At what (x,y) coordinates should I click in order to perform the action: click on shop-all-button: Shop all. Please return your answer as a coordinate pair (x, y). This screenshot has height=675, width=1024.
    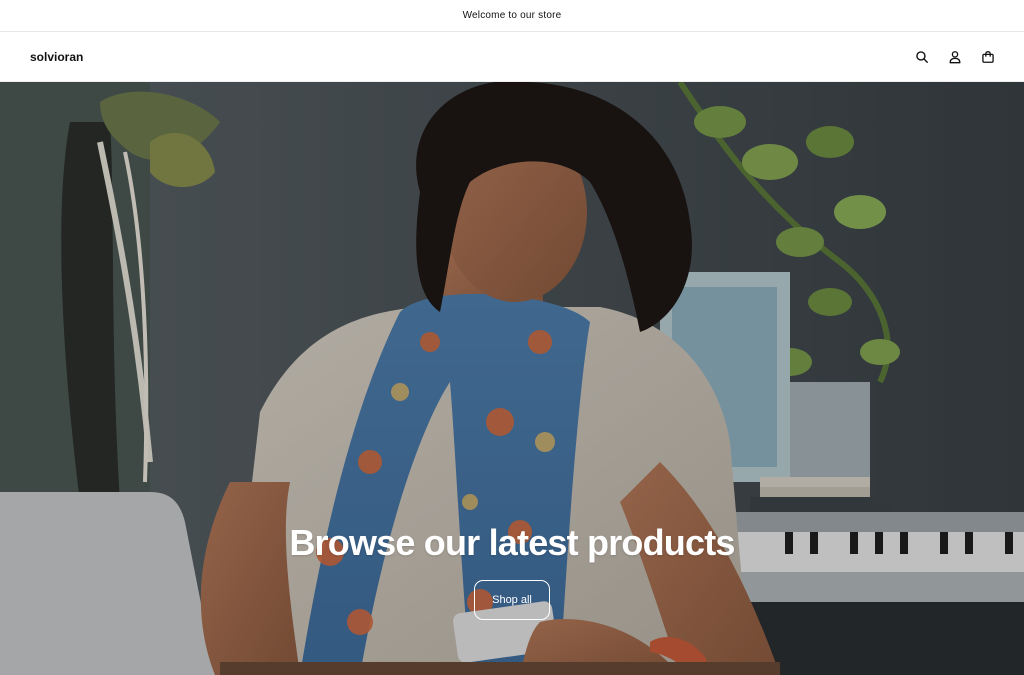
    Looking at the image, I should click on (512, 600).